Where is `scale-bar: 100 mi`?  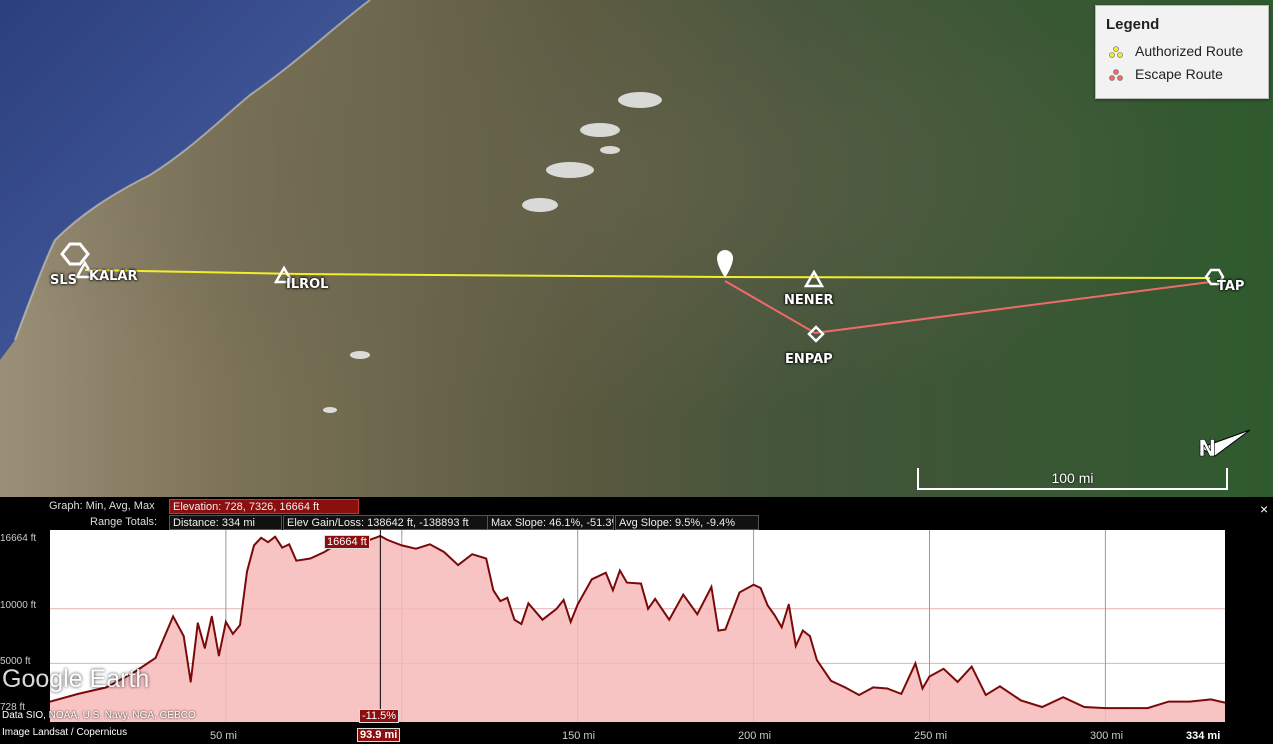 scale-bar: 100 mi is located at coordinates (1072, 479).